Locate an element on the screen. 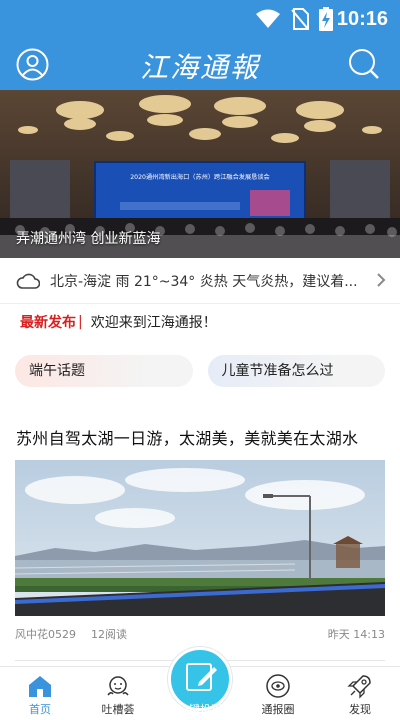  cloud-icon is located at coordinates (28, 281).